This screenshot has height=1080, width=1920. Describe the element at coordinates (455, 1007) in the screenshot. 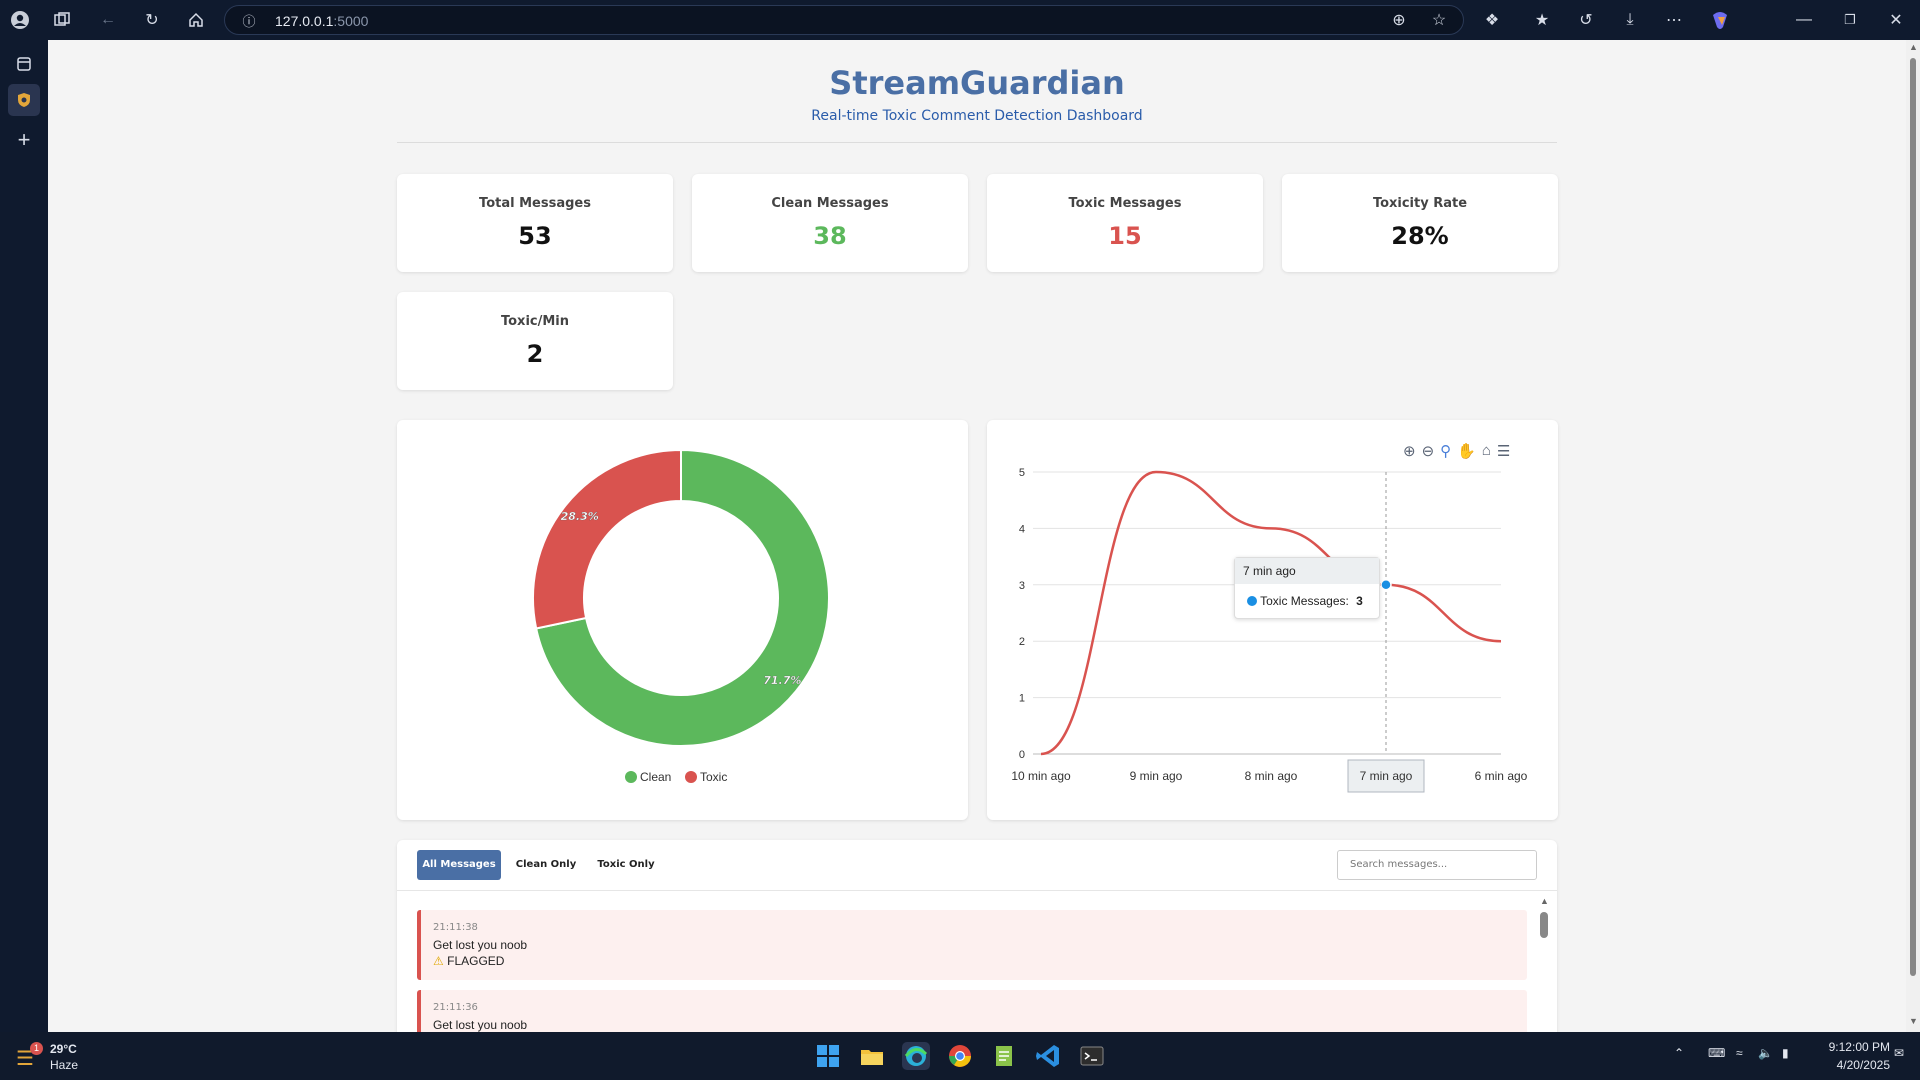

I see `message-time: 21:11:36` at that location.